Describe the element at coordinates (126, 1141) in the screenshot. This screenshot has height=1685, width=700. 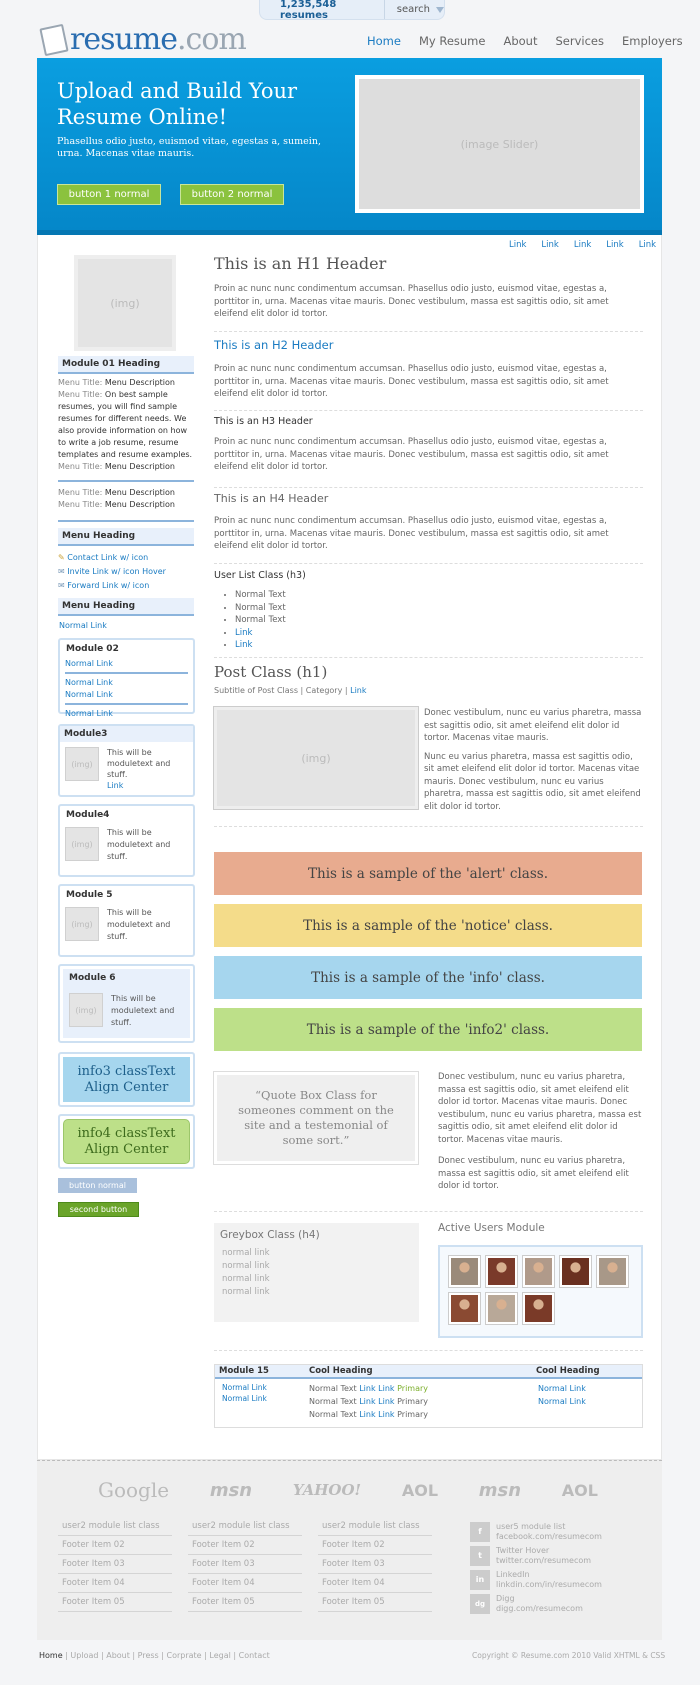
I see `info4-box: info4 classText Align Center` at that location.